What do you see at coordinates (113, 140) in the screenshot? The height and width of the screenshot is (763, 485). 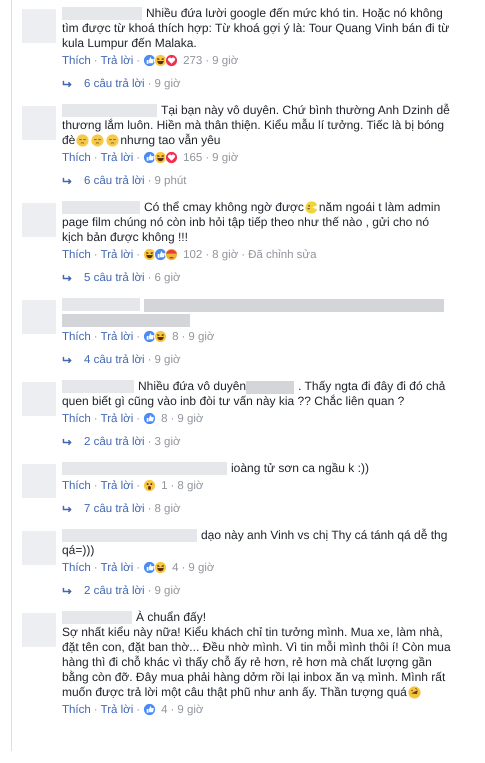 I see `sad-face-icon` at bounding box center [113, 140].